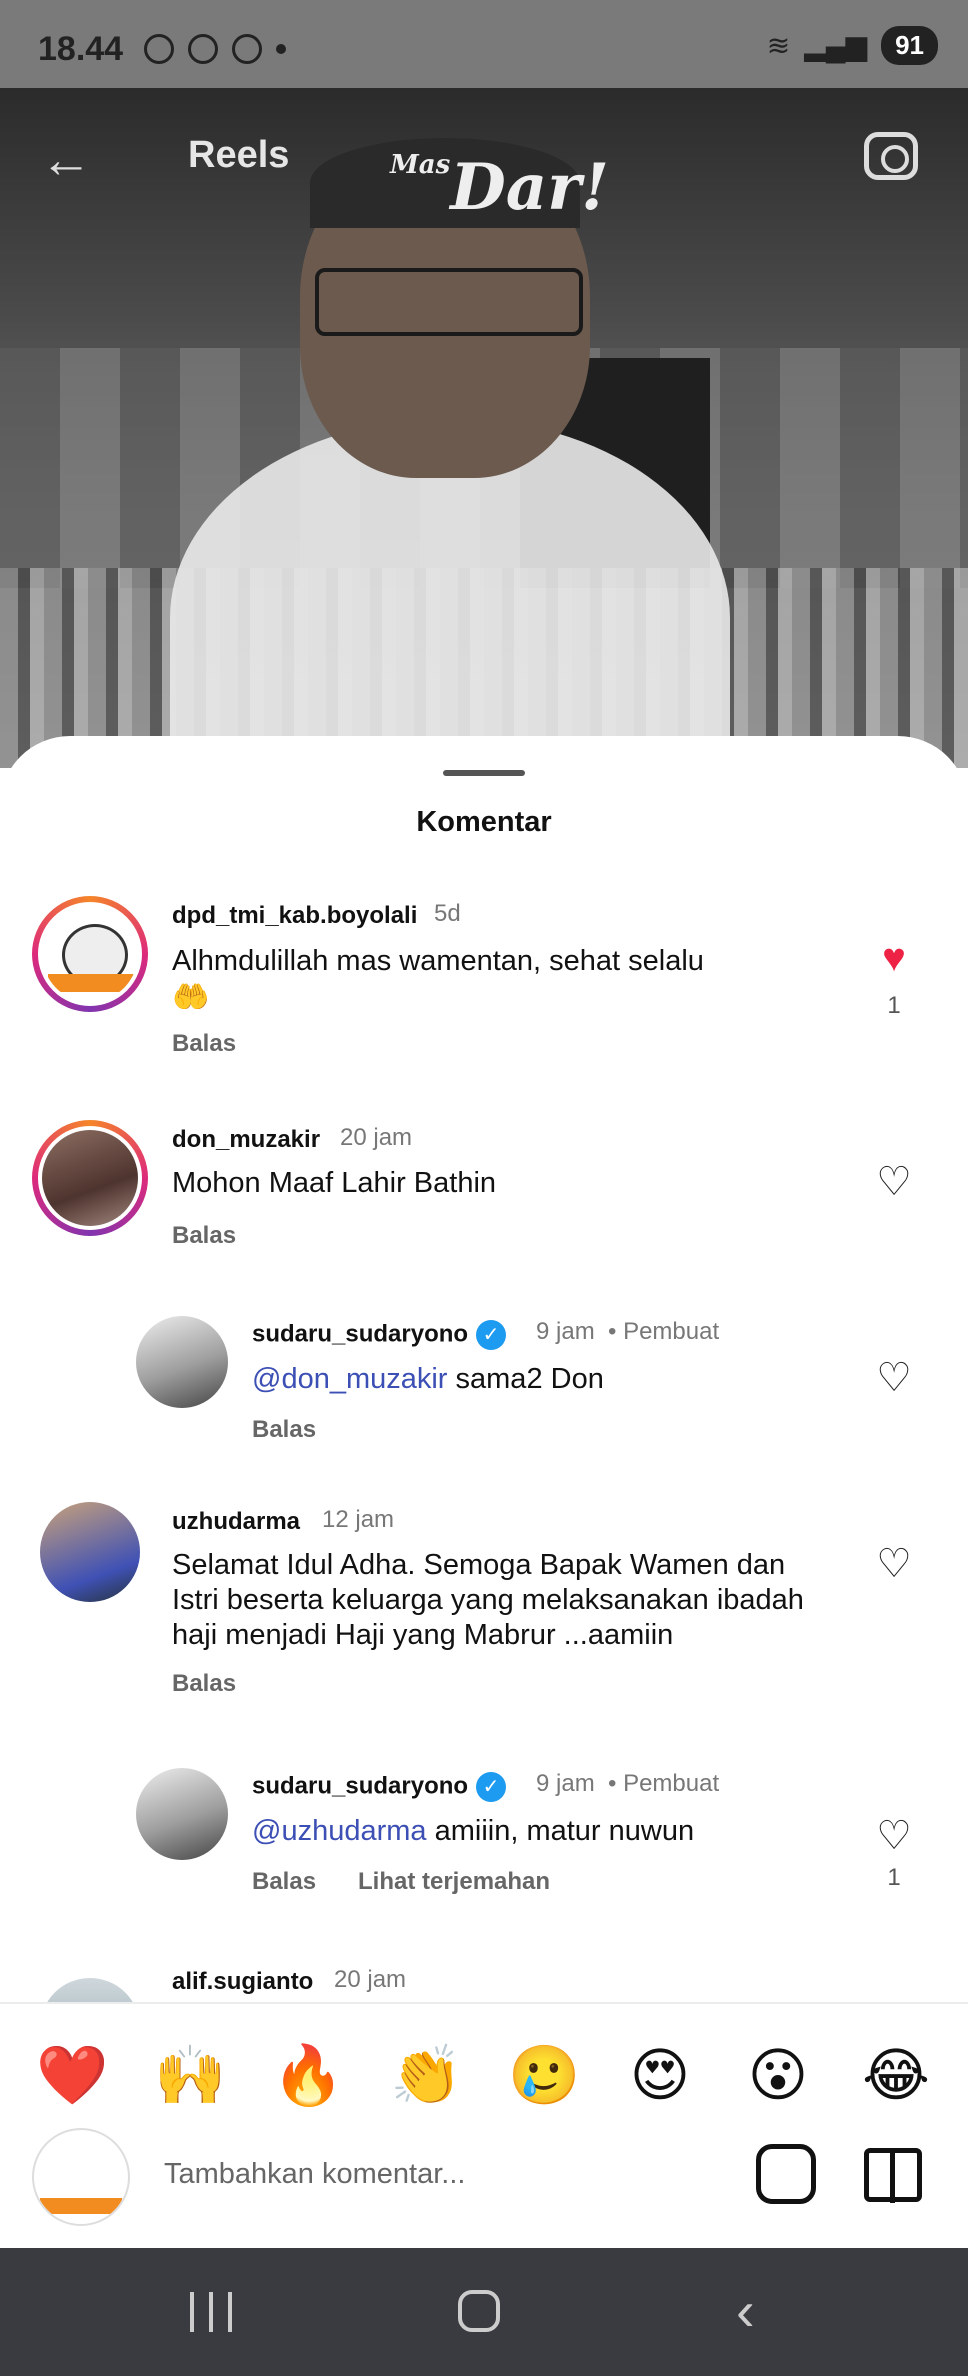  I want to click on notification-icons, so click(215, 49).